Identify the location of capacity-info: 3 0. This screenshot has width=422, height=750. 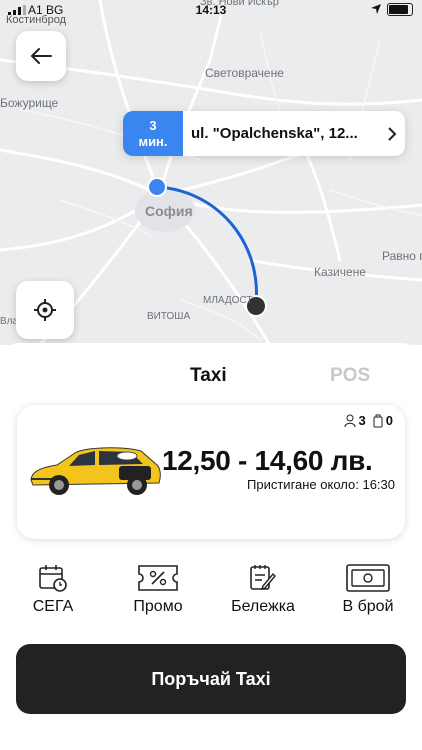
(368, 420).